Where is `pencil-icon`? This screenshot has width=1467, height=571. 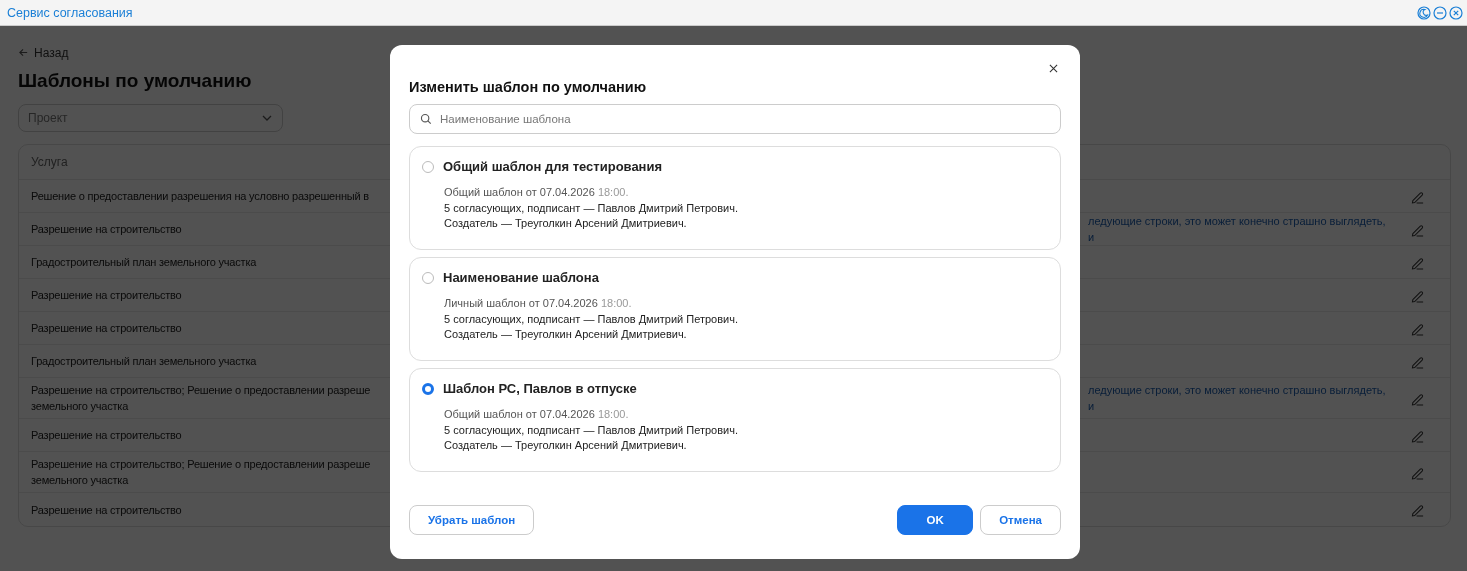
pencil-icon is located at coordinates (1417, 509).